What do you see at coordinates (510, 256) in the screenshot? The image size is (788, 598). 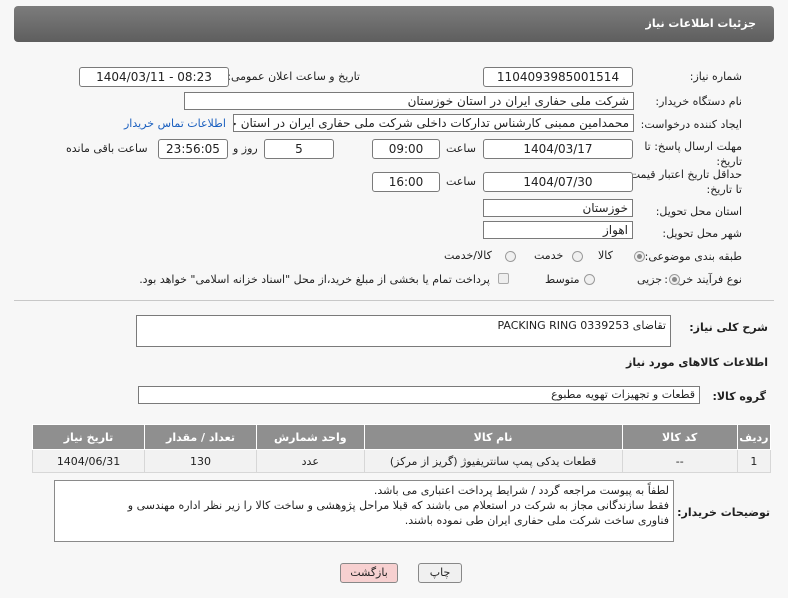 I see `category-goods-service-radio` at bounding box center [510, 256].